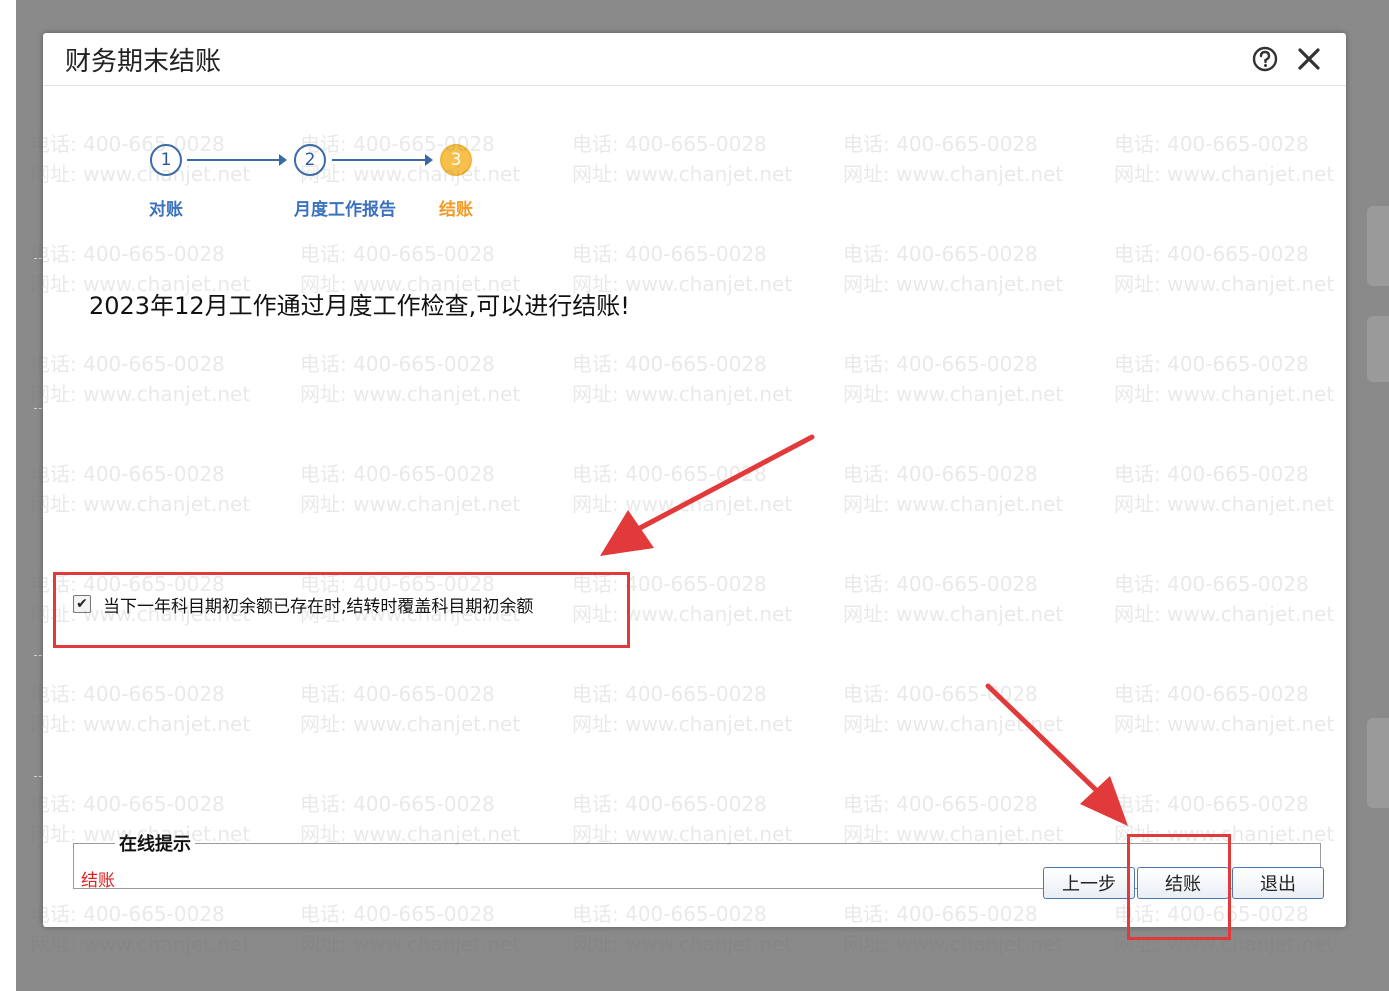 The width and height of the screenshot is (1389, 991). What do you see at coordinates (82, 604) in the screenshot?
I see `overwrite-opening-balance-checkbox: ✔` at bounding box center [82, 604].